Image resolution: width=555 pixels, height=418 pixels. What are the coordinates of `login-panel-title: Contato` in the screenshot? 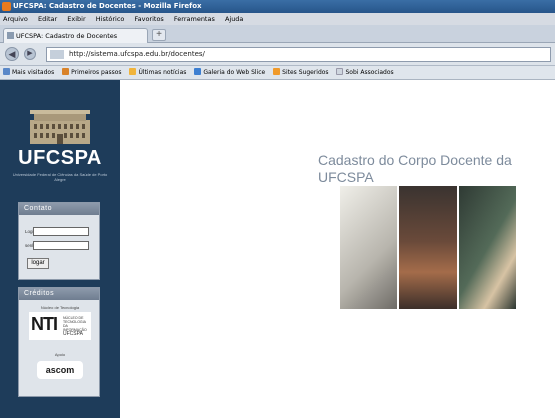 It's located at (59, 209).